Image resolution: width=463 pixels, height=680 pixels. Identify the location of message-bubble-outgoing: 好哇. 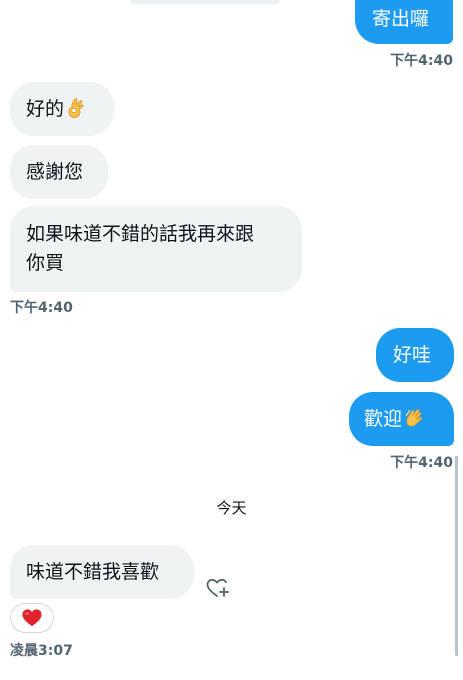
(415, 355).